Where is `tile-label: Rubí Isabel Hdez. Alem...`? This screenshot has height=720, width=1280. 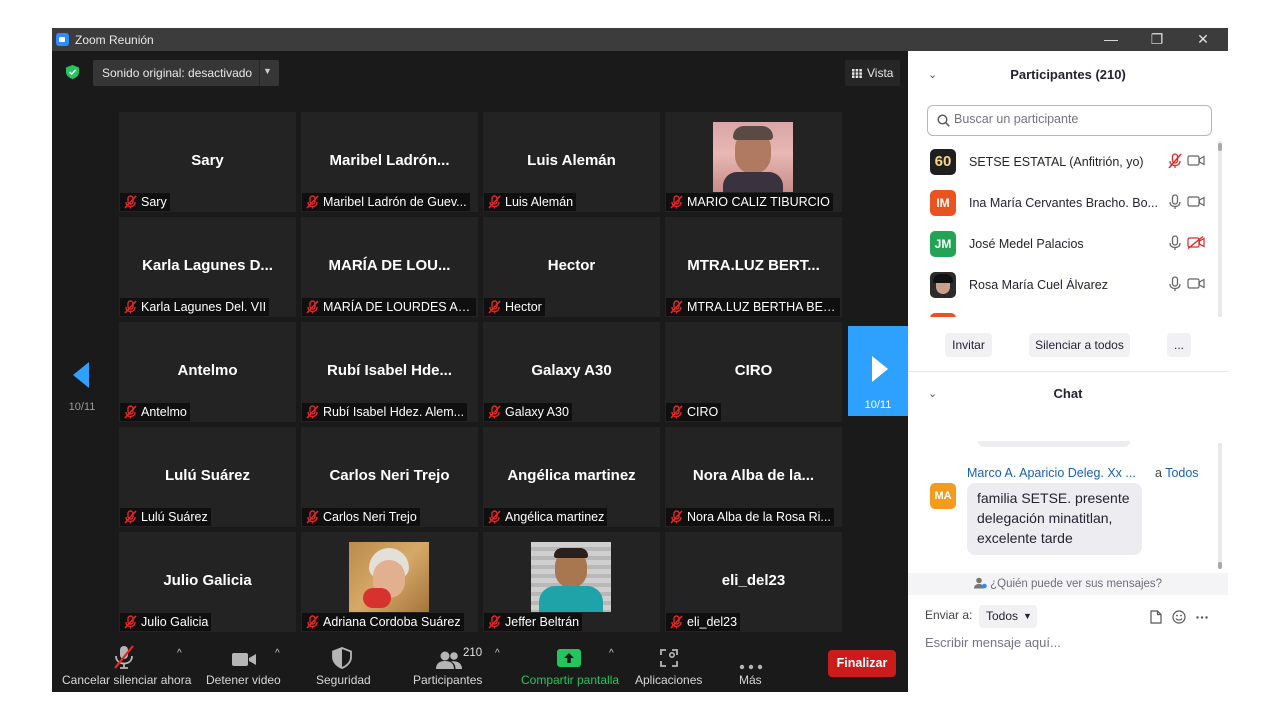 tile-label: Rubí Isabel Hdez. Alem... is located at coordinates (385, 412).